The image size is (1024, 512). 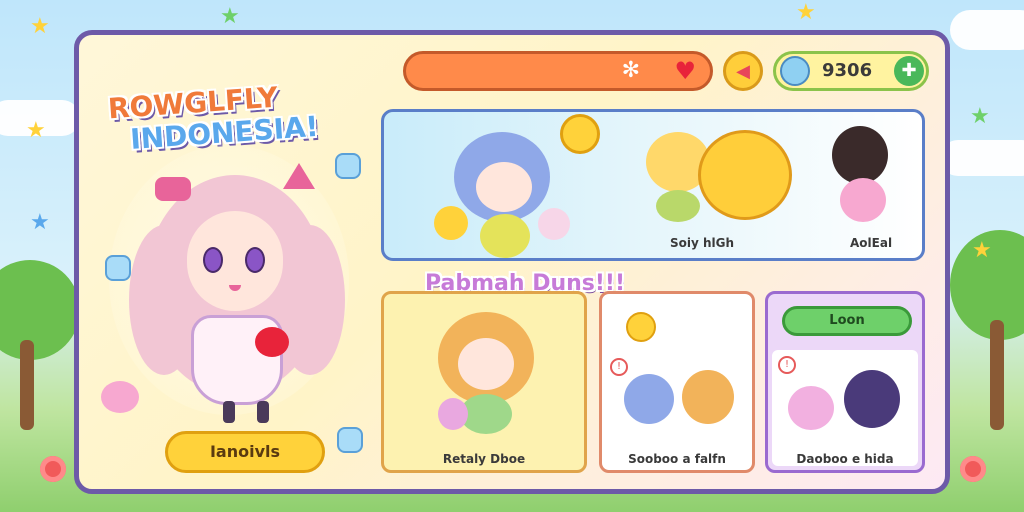 I want to click on featured-item-label: AolEal, so click(x=871, y=243).